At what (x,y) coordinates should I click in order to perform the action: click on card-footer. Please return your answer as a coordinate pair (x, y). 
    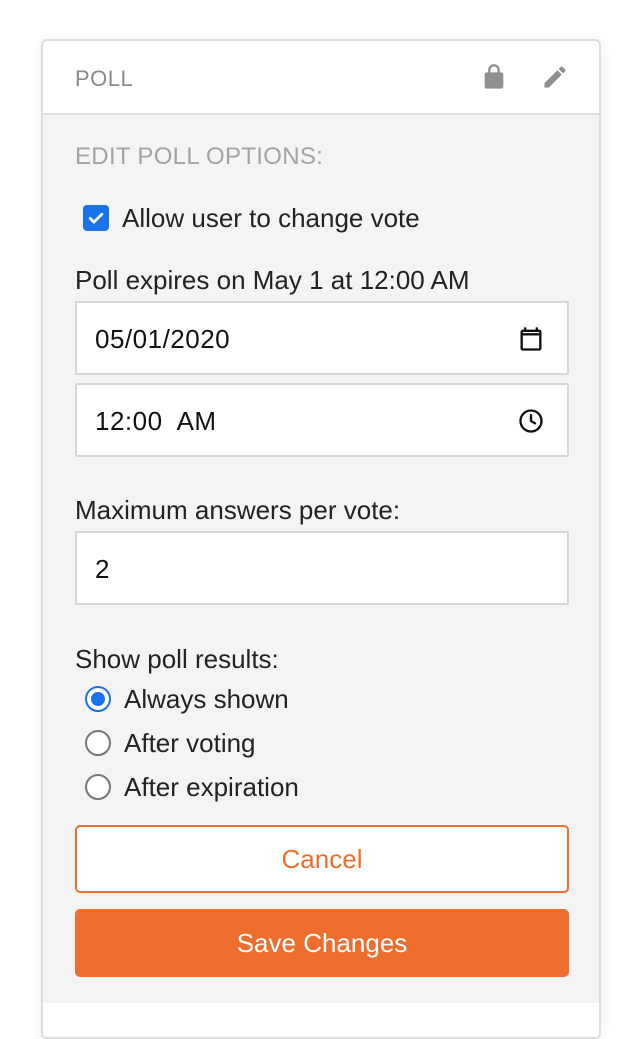
    Looking at the image, I should click on (321, 1020).